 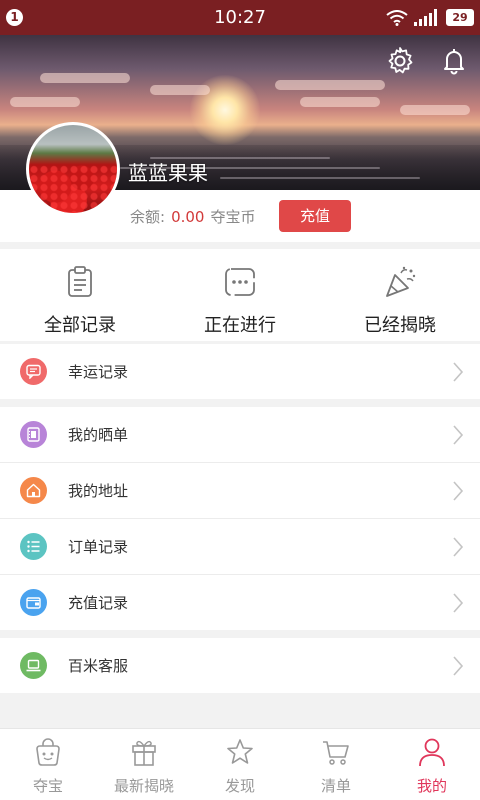 What do you see at coordinates (460, 17) in the screenshot?
I see `battery-icon: 29` at bounding box center [460, 17].